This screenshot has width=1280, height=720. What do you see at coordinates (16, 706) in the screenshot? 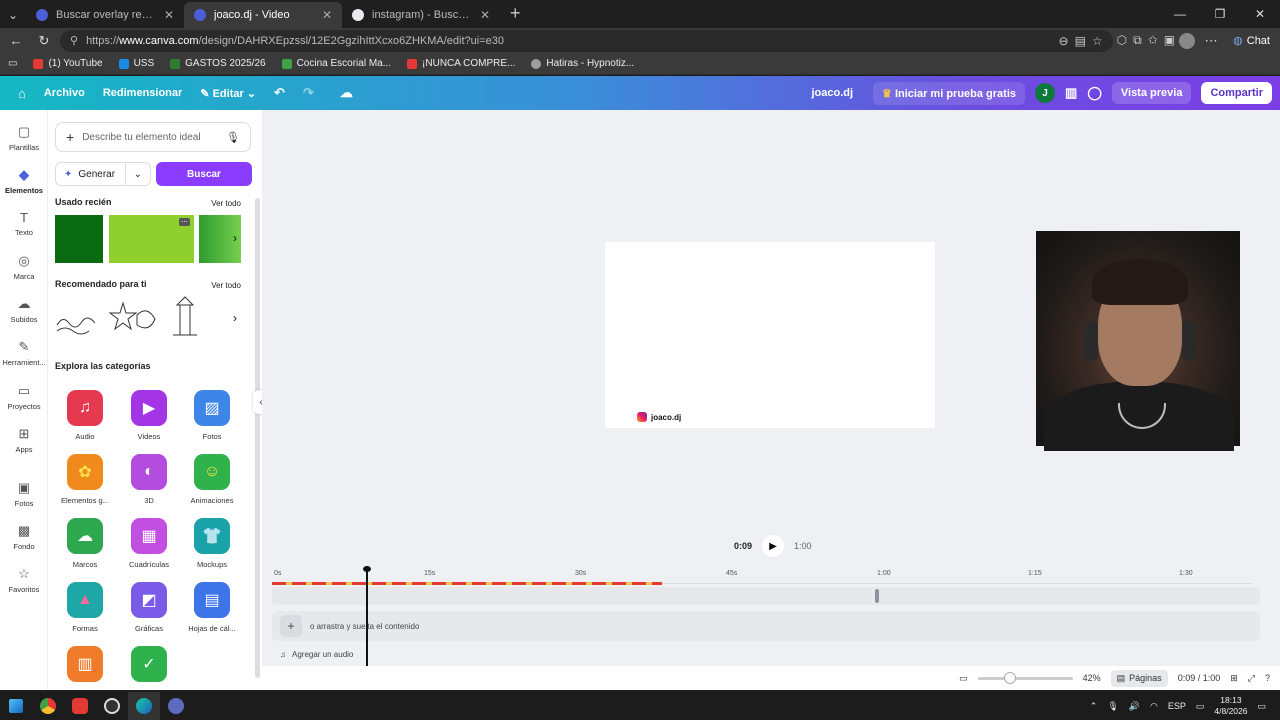
I see `start-button` at bounding box center [16, 706].